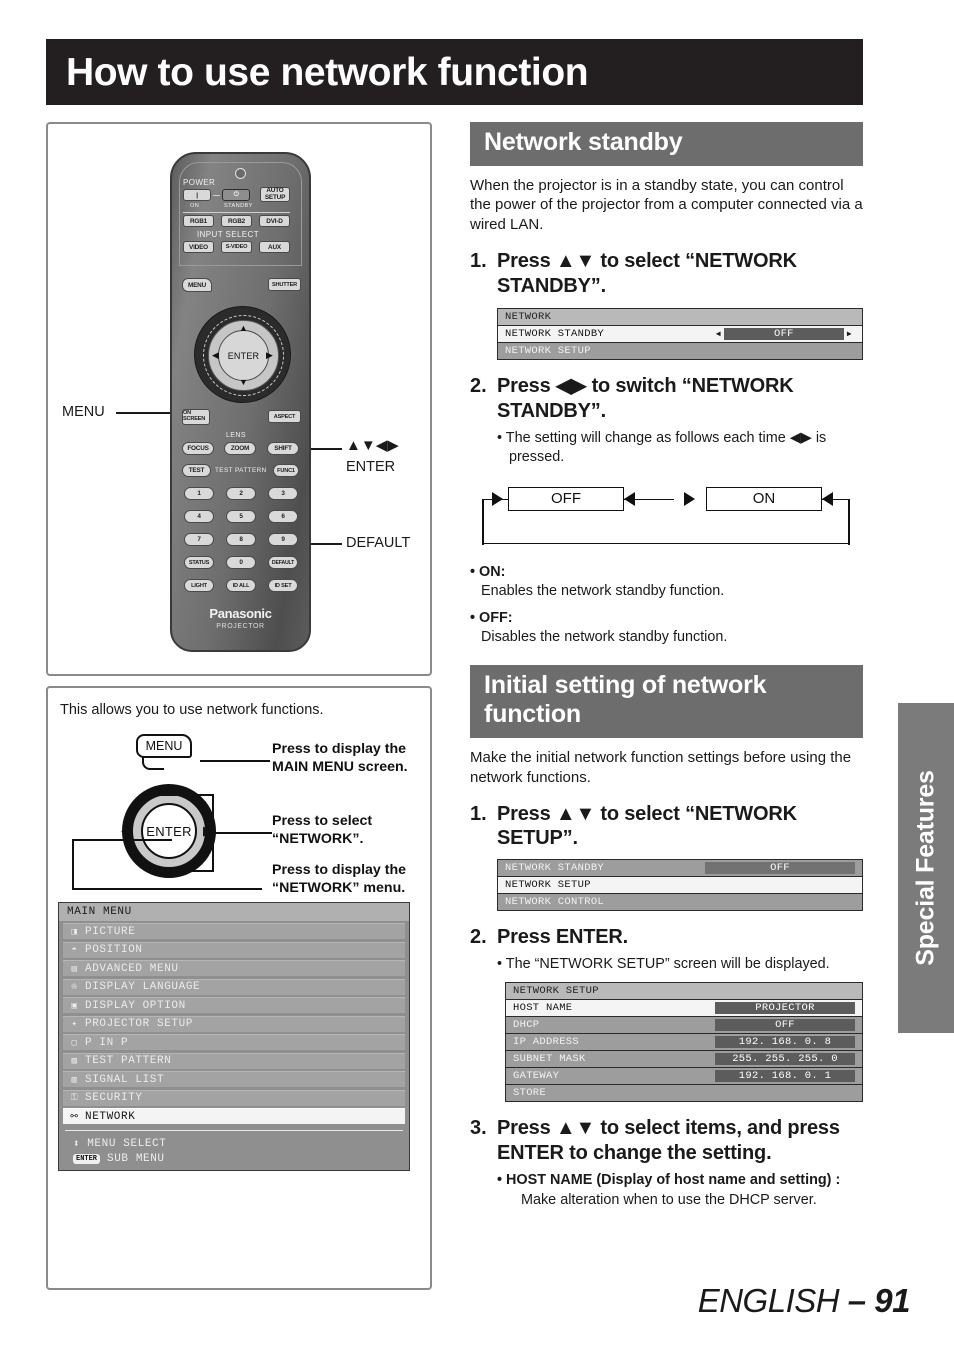 This screenshot has width=954, height=1350. What do you see at coordinates (241, 562) in the screenshot?
I see `remote-num-0-button: 0` at bounding box center [241, 562].